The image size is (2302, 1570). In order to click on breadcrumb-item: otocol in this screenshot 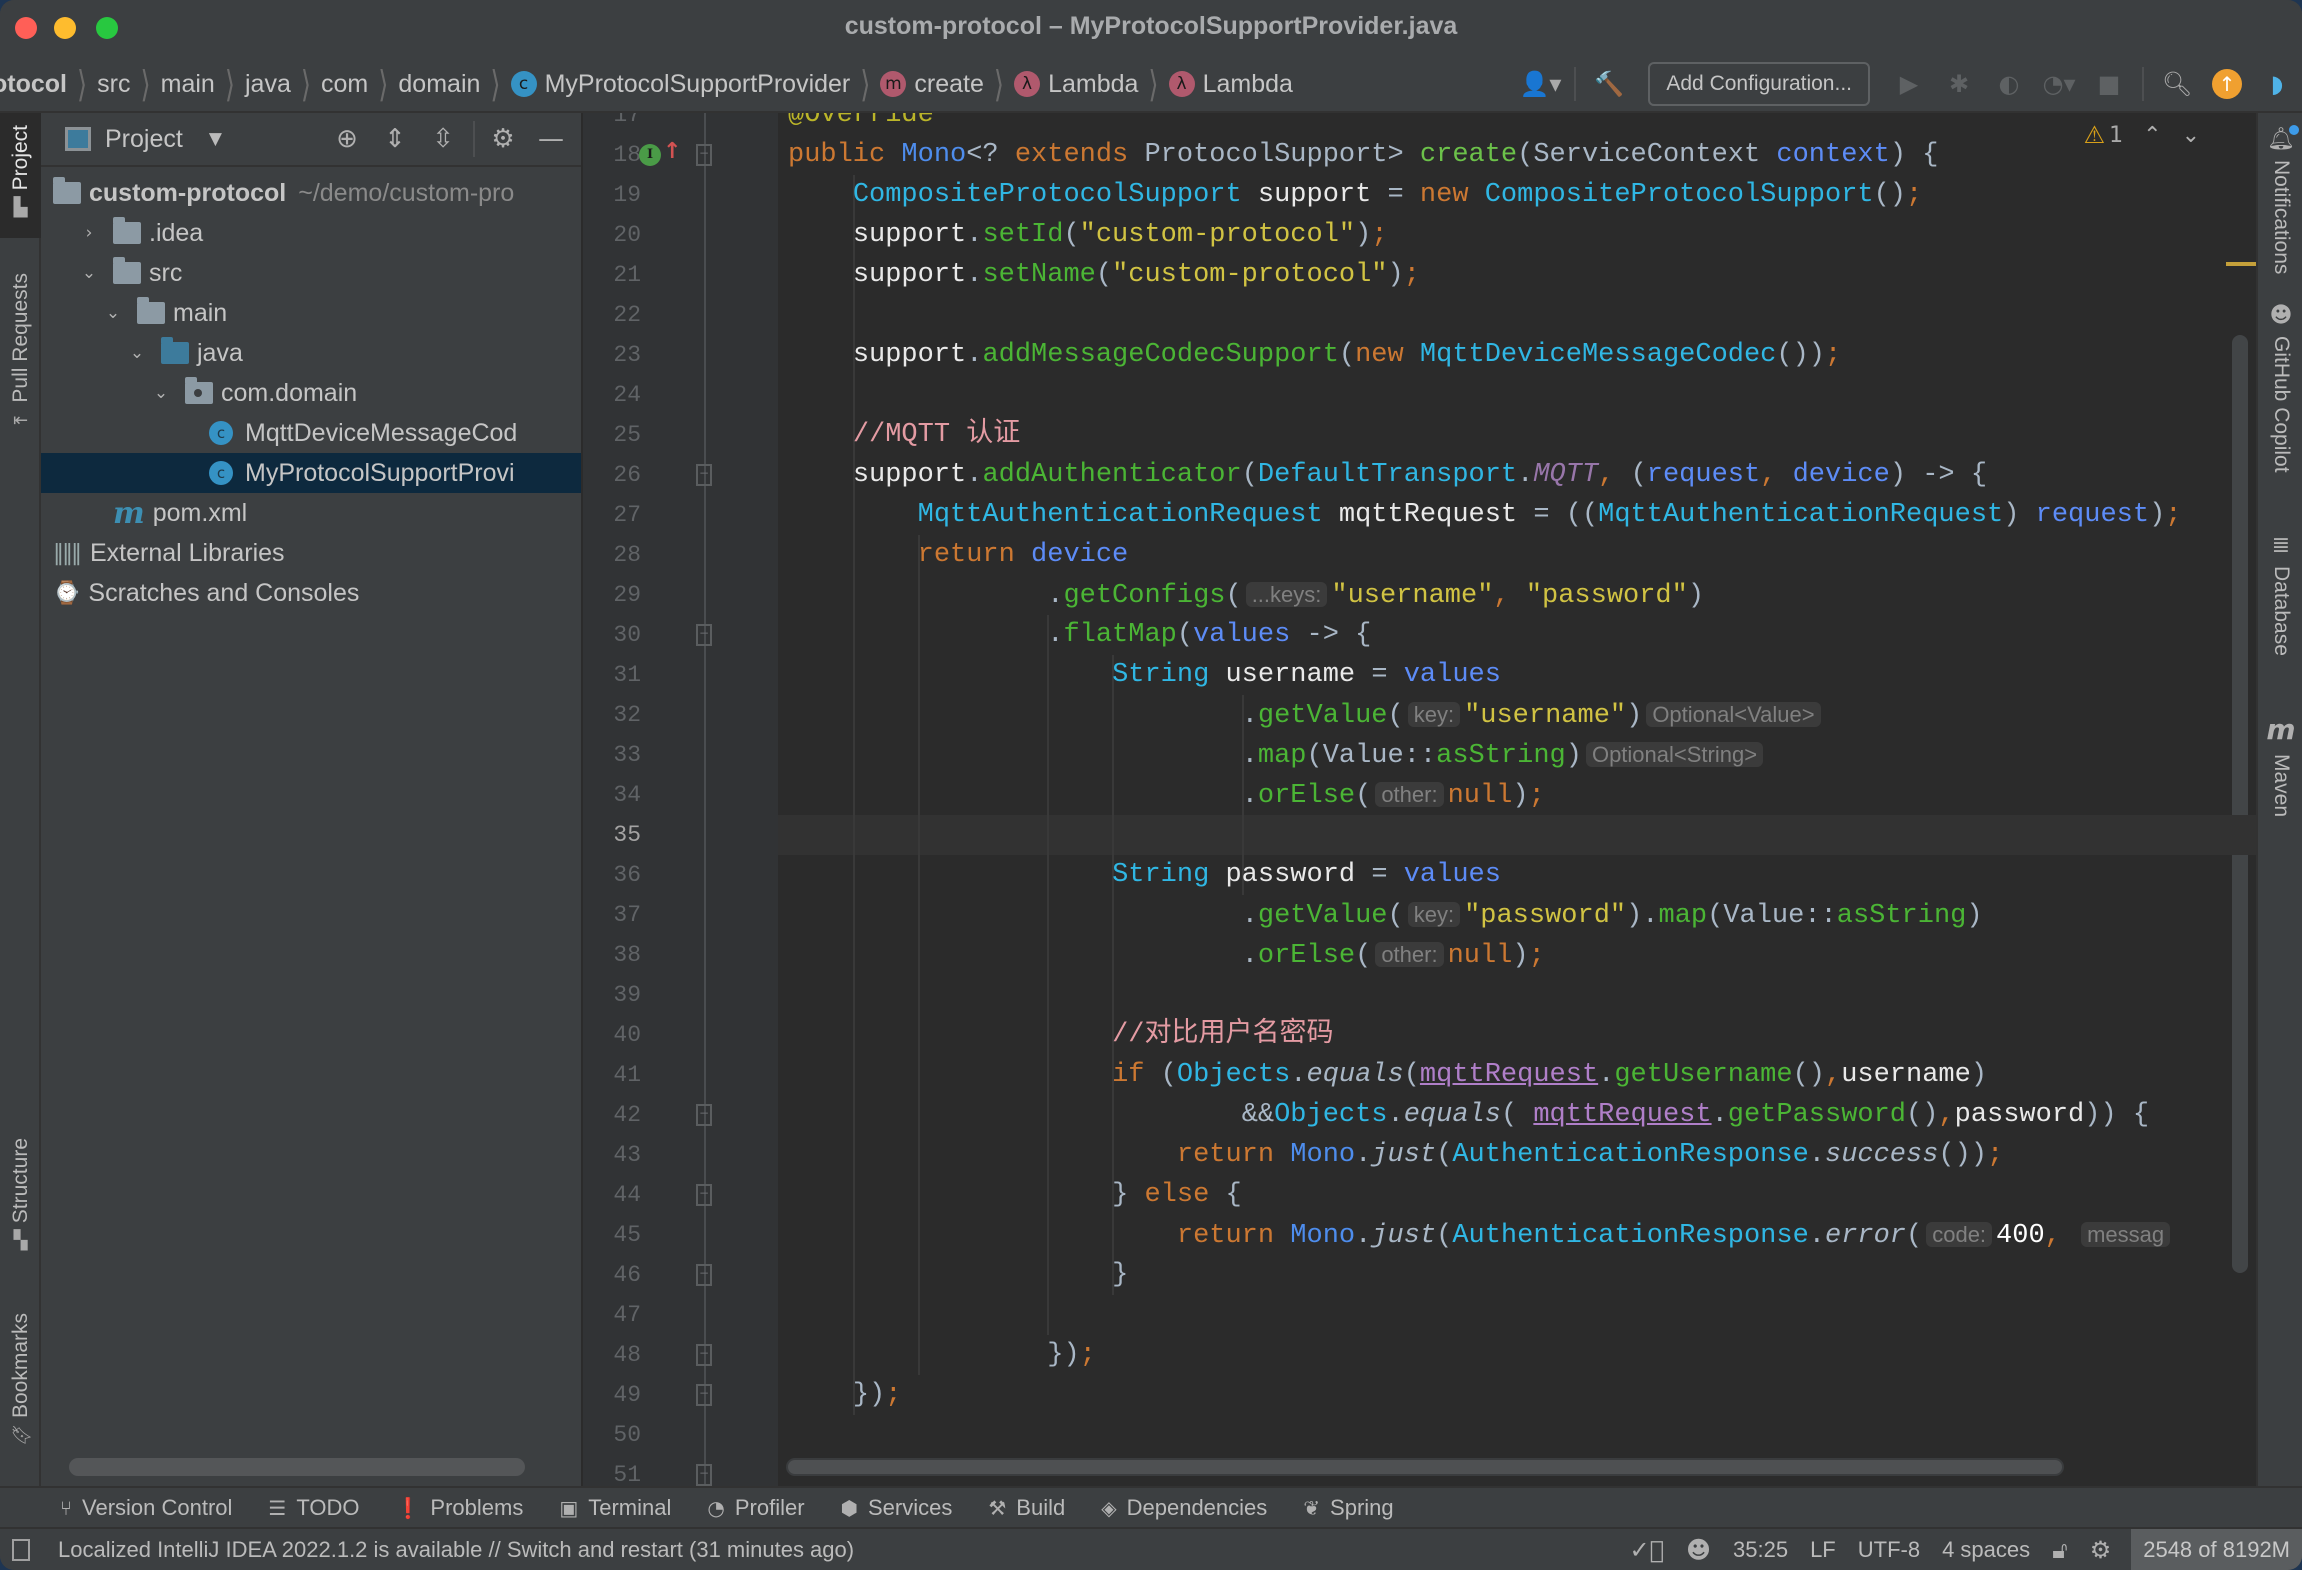, I will do `click(36, 84)`.